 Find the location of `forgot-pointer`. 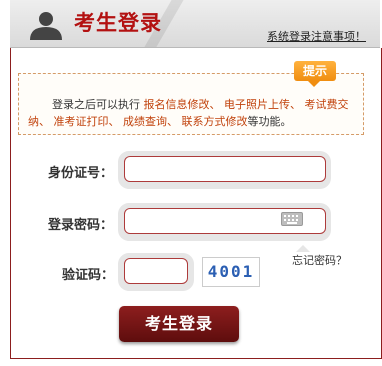

forgot-pointer is located at coordinates (303, 245).